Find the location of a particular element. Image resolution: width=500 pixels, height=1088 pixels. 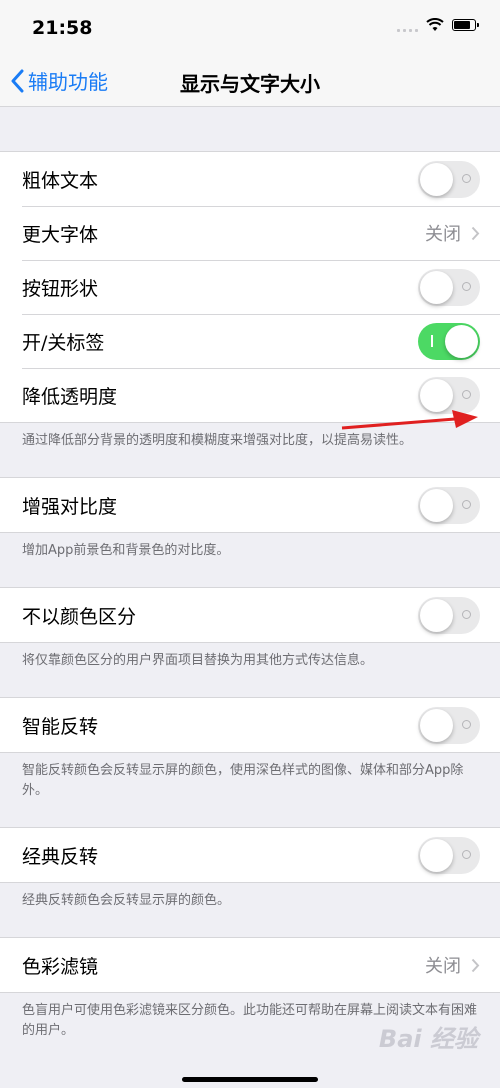

status-icons is located at coordinates (438, 25).